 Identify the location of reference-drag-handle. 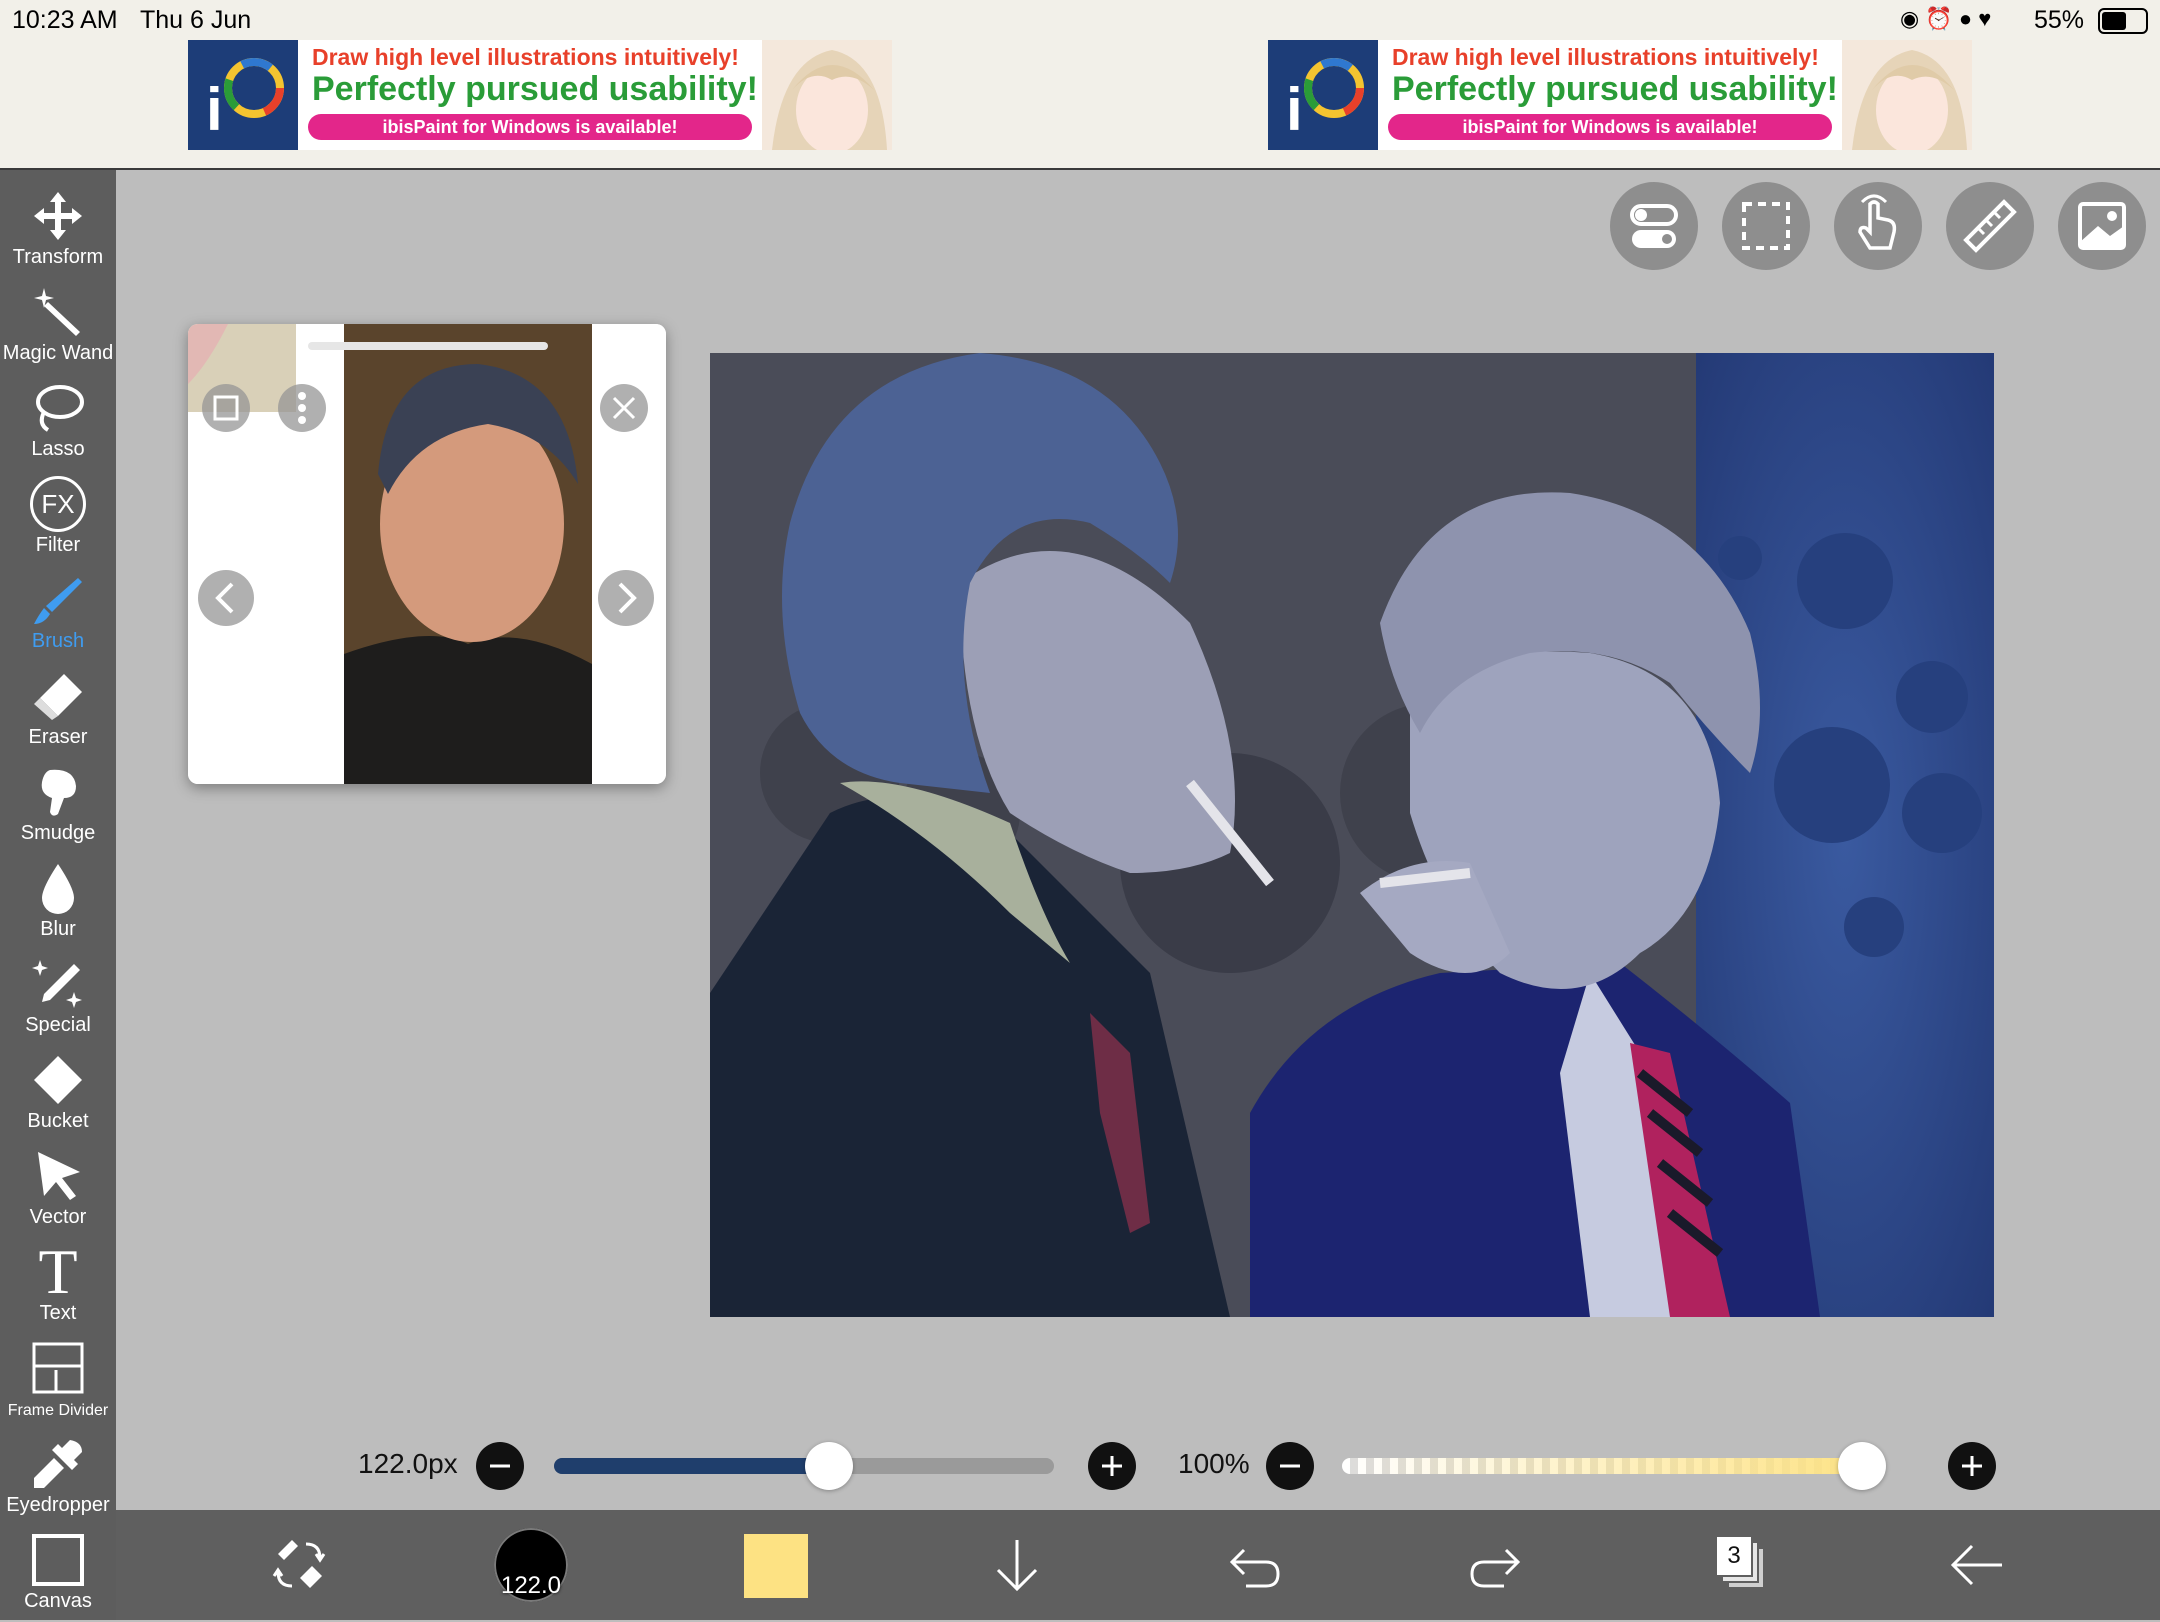
(428, 346).